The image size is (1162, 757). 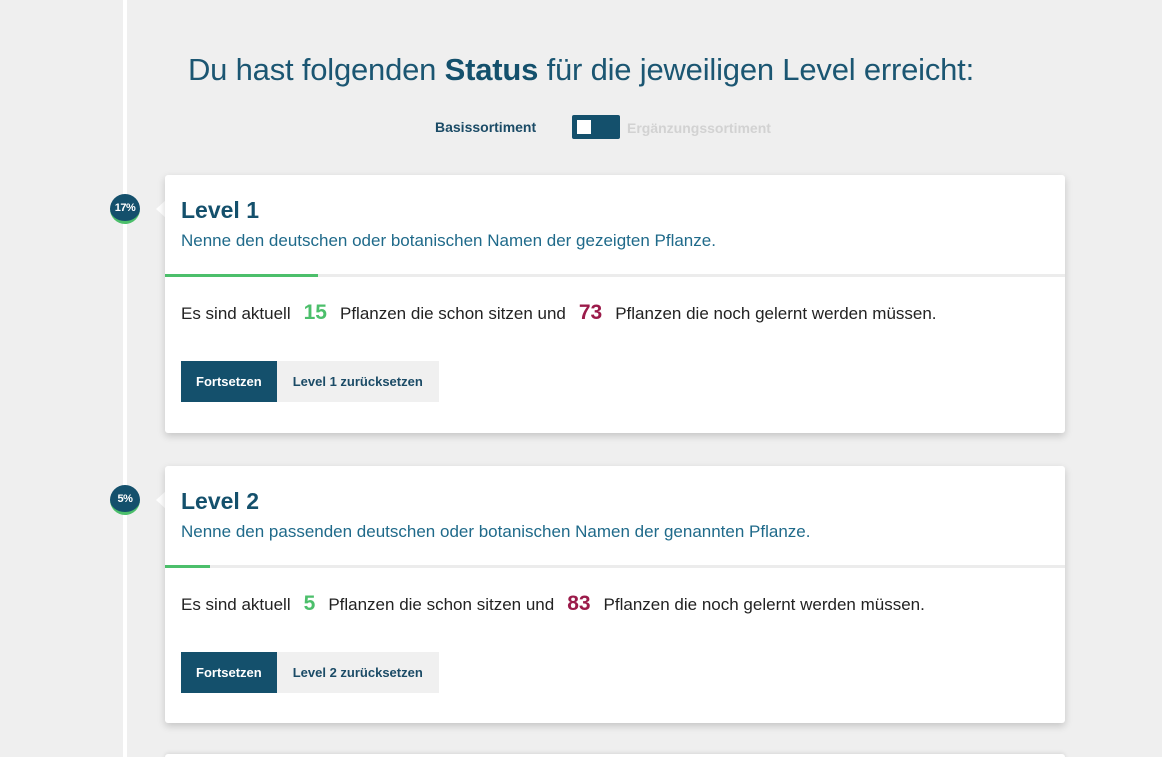 I want to click on level-1-stats-prefix: Es sind aktuell, so click(x=236, y=313).